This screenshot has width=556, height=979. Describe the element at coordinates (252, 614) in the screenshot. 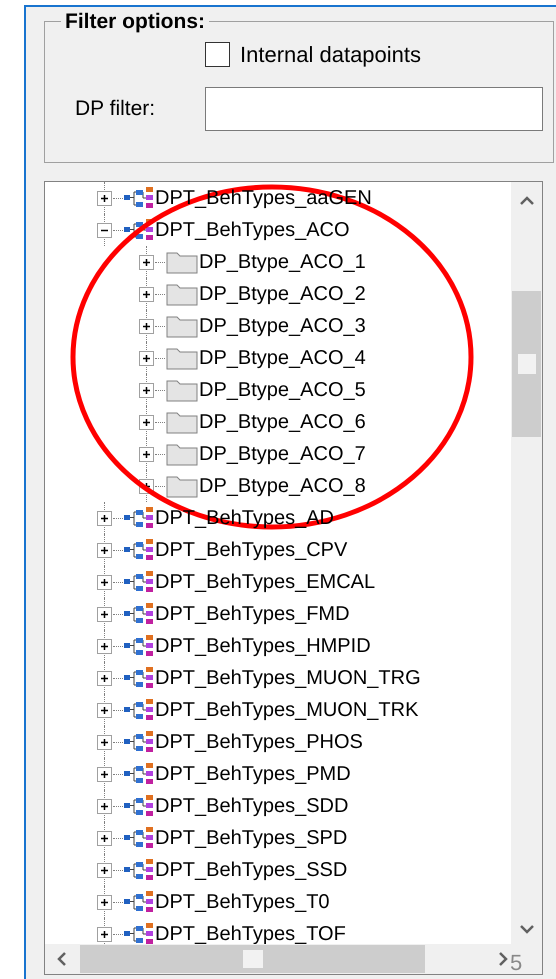

I see `tree-item-label: DPT_BehTypes_FMD` at that location.